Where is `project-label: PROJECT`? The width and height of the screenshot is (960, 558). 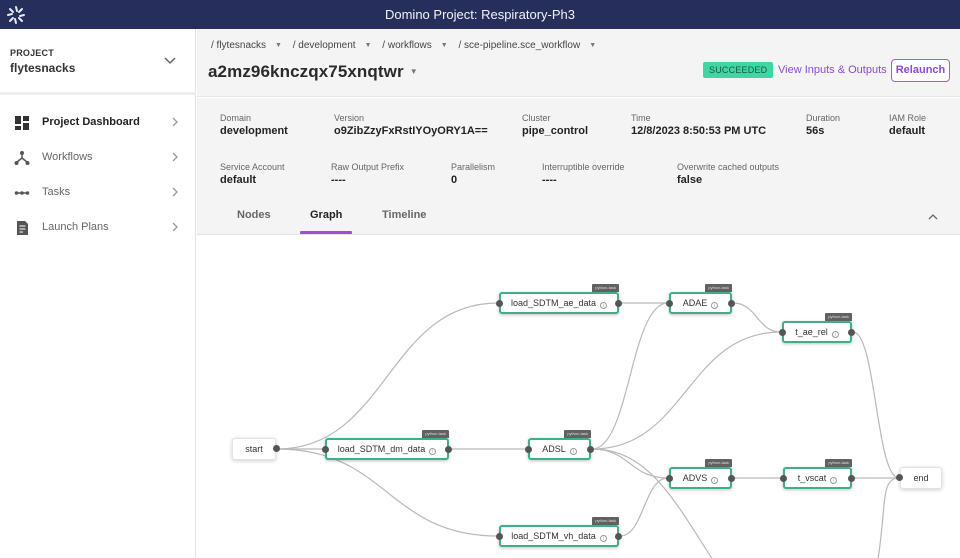
project-label: PROJECT is located at coordinates (32, 53).